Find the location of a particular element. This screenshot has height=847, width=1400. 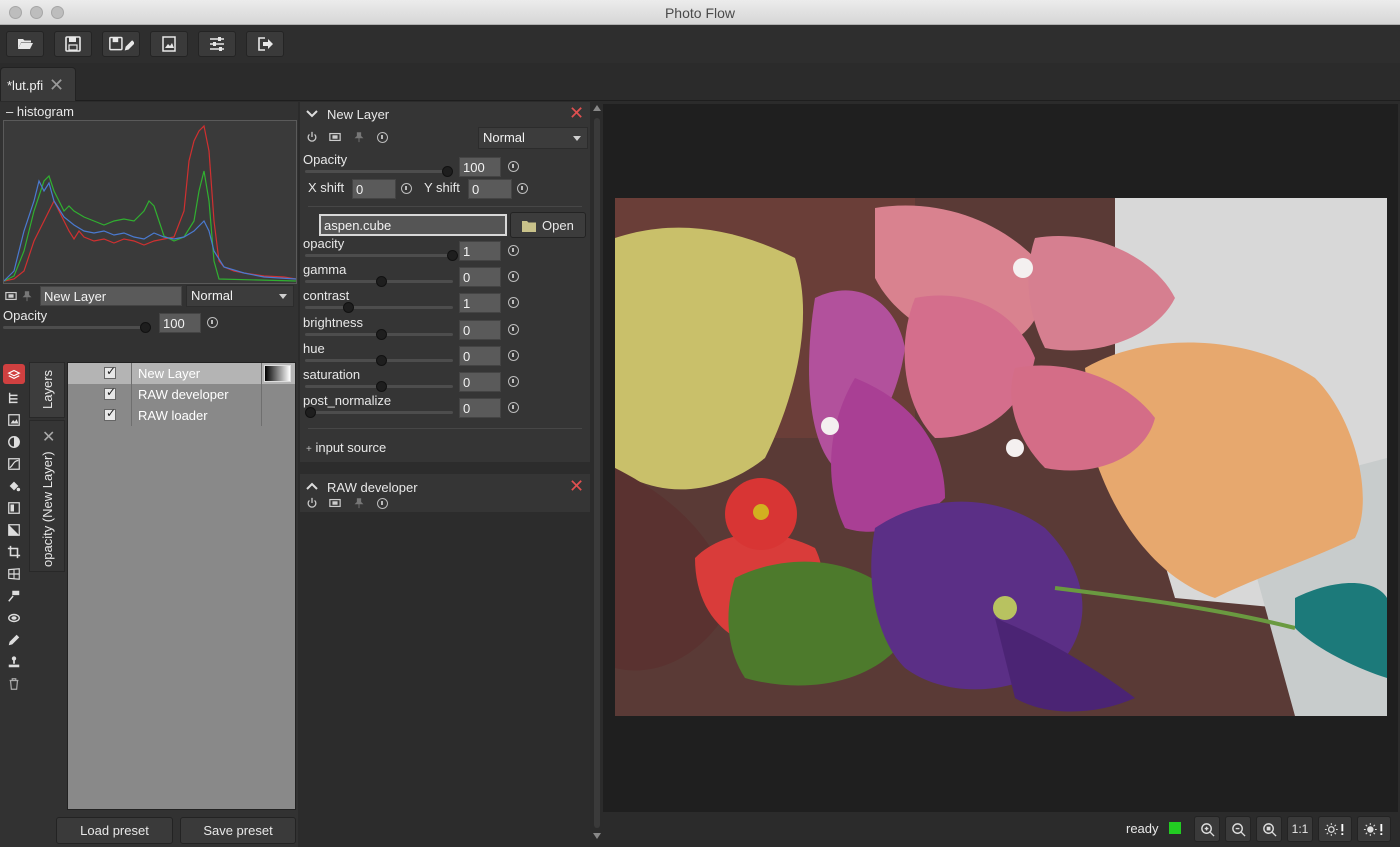

preferences-button is located at coordinates (217, 44).